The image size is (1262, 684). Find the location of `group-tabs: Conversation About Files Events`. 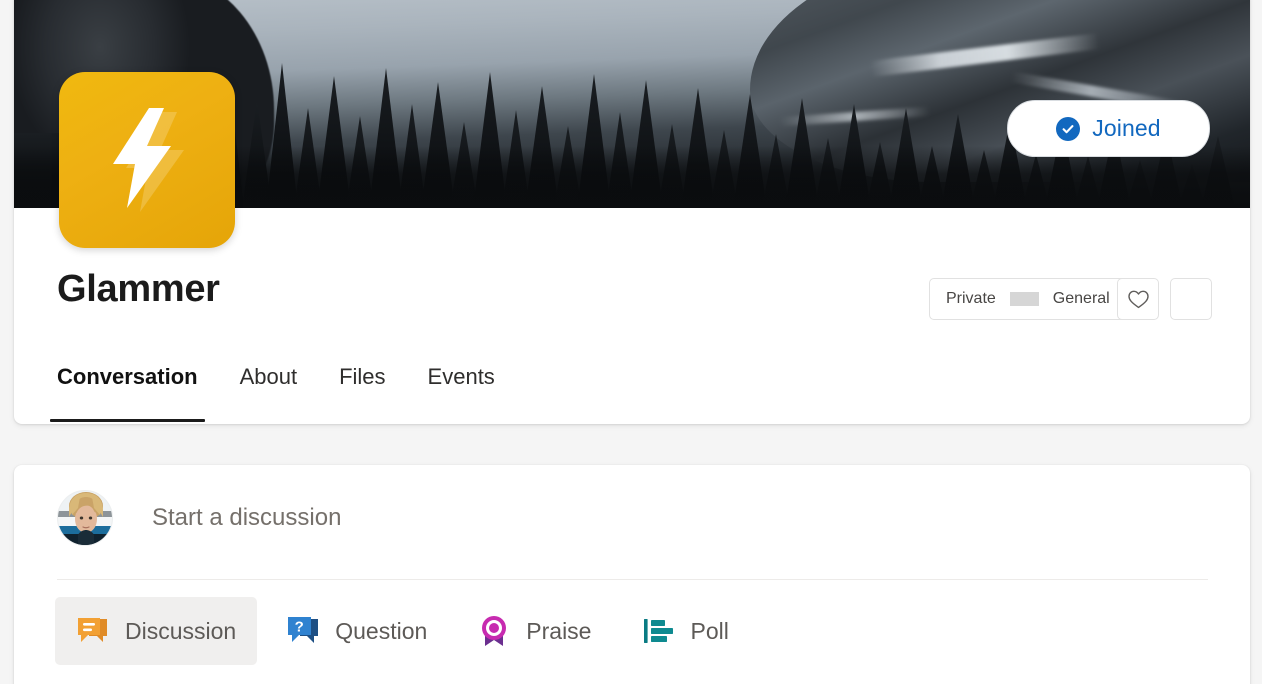

group-tabs: Conversation About Files Events is located at coordinates (632, 386).